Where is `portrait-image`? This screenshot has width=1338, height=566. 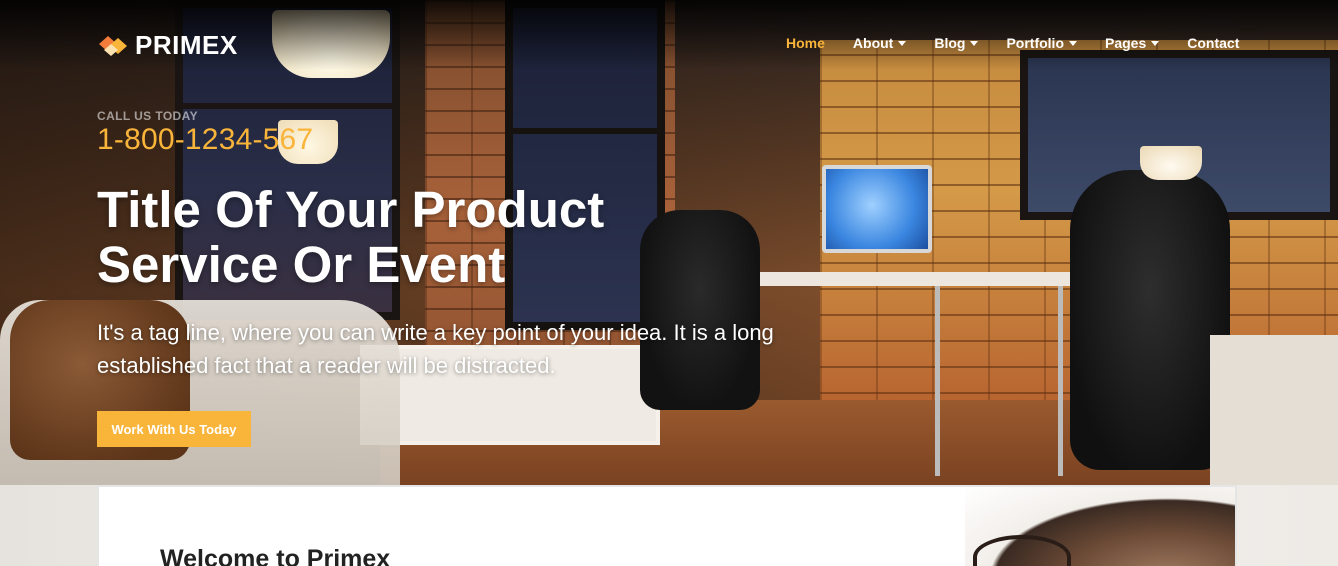
portrait-image is located at coordinates (1100, 526).